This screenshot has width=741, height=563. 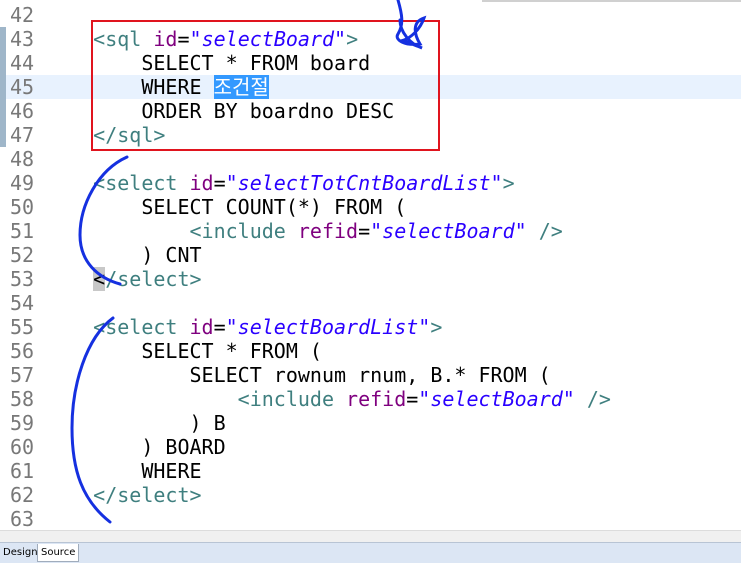 What do you see at coordinates (370, 423) in the screenshot?
I see `code-line: 59 ) B` at bounding box center [370, 423].